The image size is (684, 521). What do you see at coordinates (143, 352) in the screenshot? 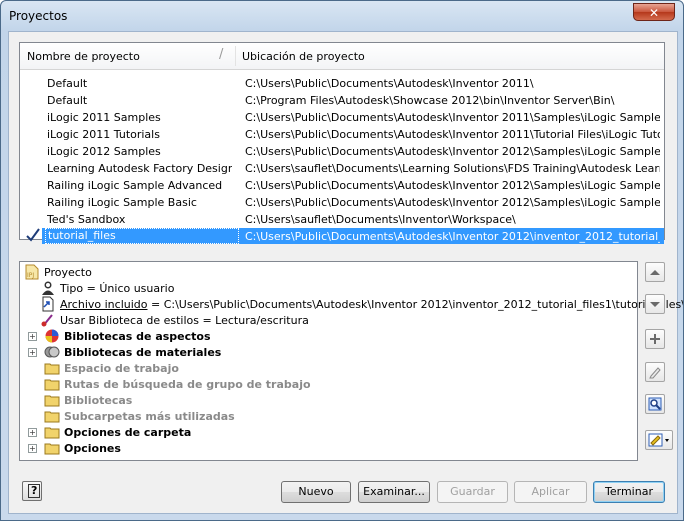
I see `tree-item-label: Bibliotecas de materiales` at bounding box center [143, 352].